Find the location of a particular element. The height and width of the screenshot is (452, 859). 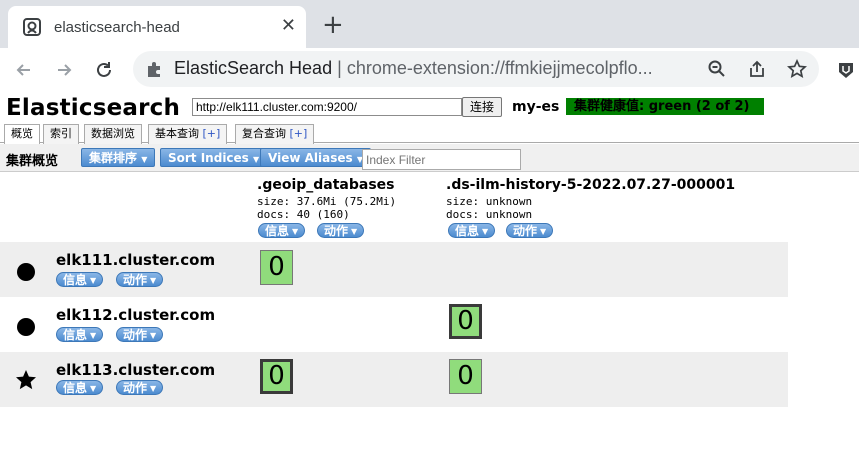

tab-title: elasticsearch-head is located at coordinates (117, 27).